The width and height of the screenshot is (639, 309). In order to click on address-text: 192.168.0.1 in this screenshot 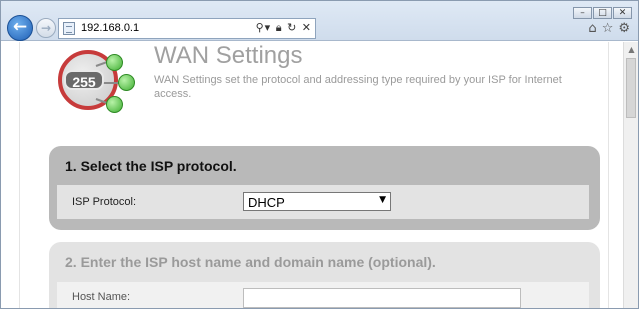, I will do `click(110, 28)`.